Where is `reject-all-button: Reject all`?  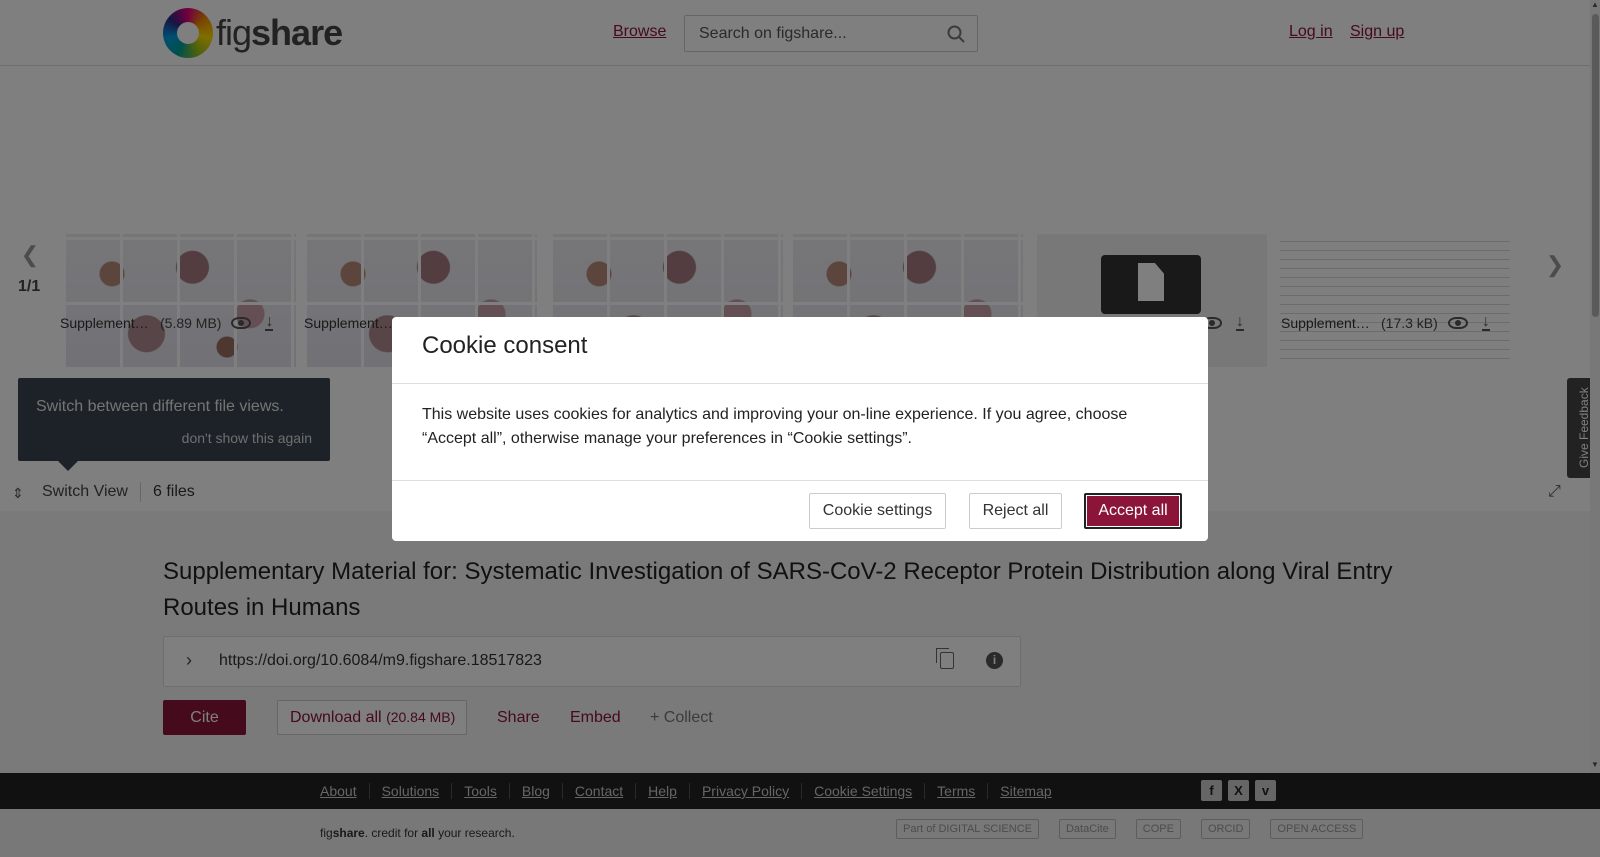 reject-all-button: Reject all is located at coordinates (1015, 511).